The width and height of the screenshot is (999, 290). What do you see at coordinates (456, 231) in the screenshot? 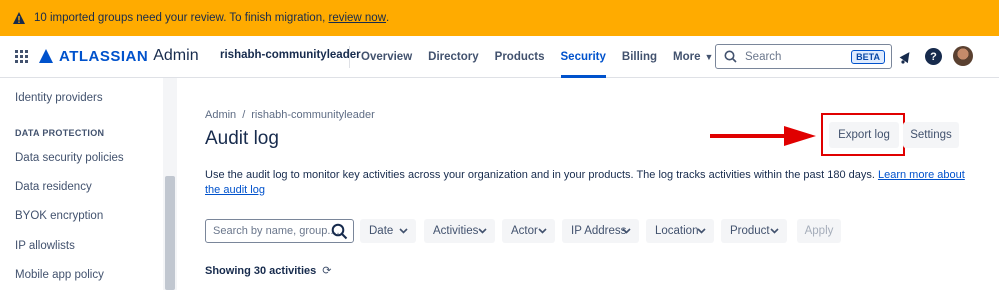
I see `filter-activities-label: Activities` at bounding box center [456, 231].